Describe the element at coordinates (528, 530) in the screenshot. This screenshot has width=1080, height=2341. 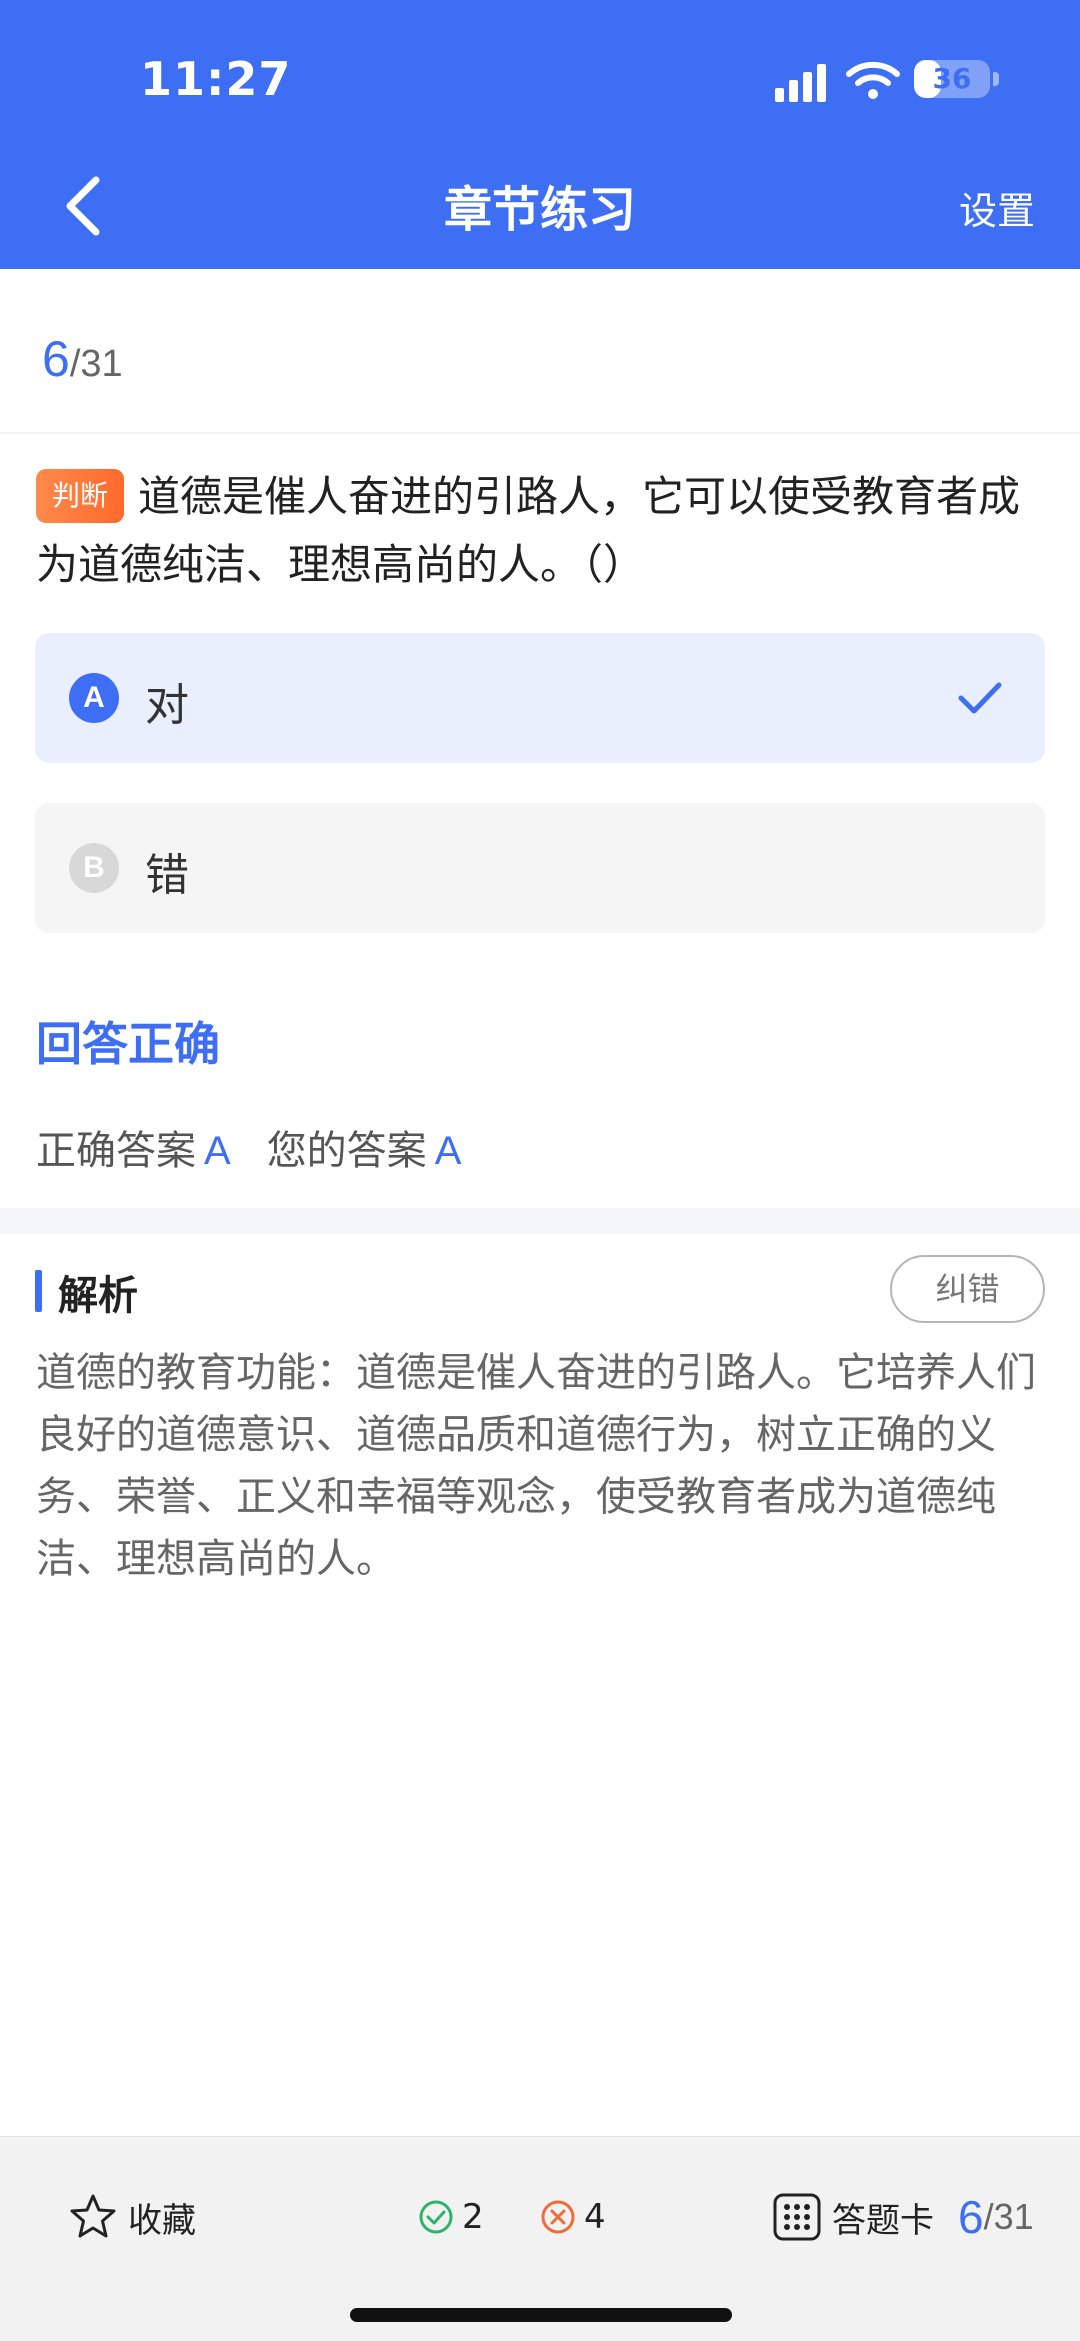
I see `question-text: 道德是催人奋进的引路人，它可以使受教育者成为道德纯洁、理想高尚的人。（）` at that location.